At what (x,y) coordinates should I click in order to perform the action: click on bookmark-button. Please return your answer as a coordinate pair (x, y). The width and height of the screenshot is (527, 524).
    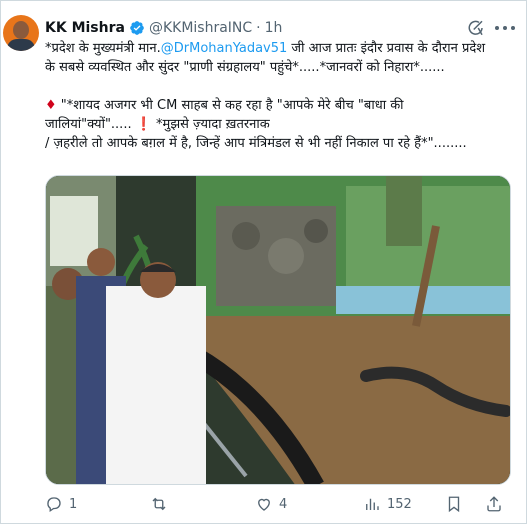
    Looking at the image, I should click on (454, 504).